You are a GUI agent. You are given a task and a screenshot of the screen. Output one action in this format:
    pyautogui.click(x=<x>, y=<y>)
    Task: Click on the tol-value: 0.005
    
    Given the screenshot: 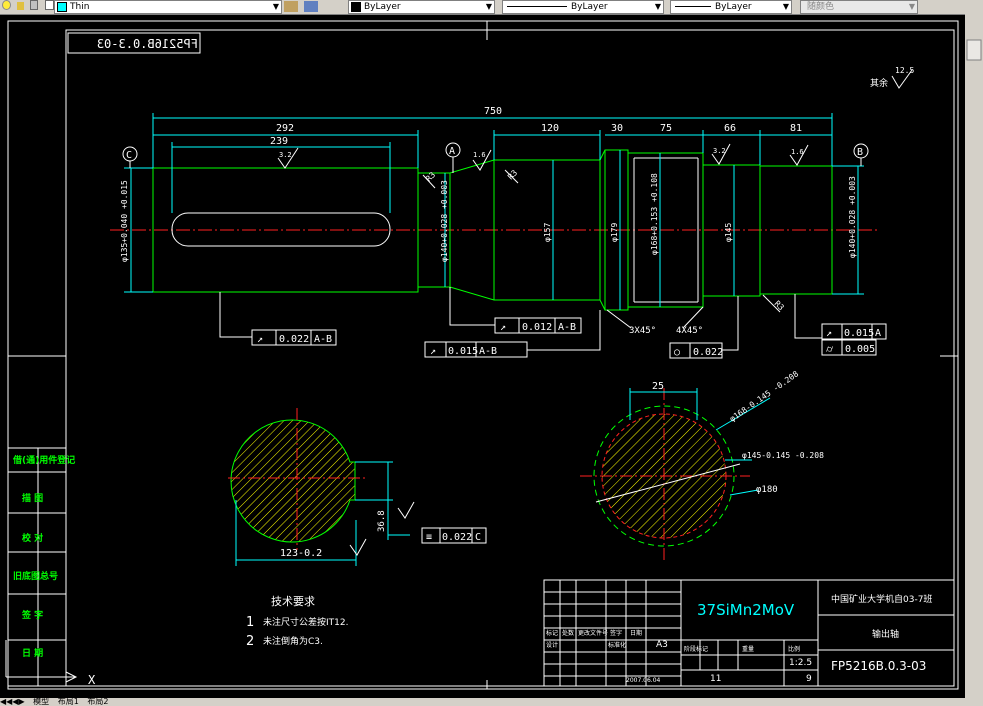 What is the action you would take?
    pyautogui.click(x=860, y=349)
    